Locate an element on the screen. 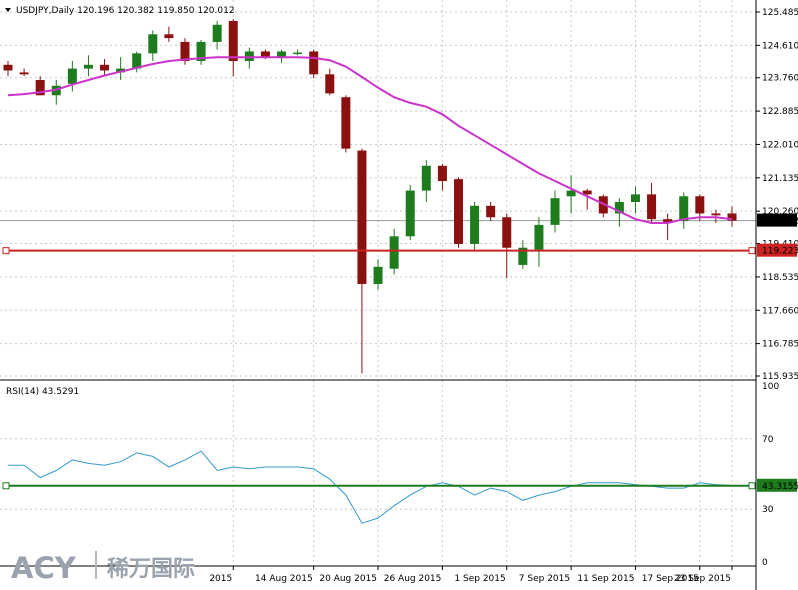  rsi-group: 43.3155 is located at coordinates (400, 487).